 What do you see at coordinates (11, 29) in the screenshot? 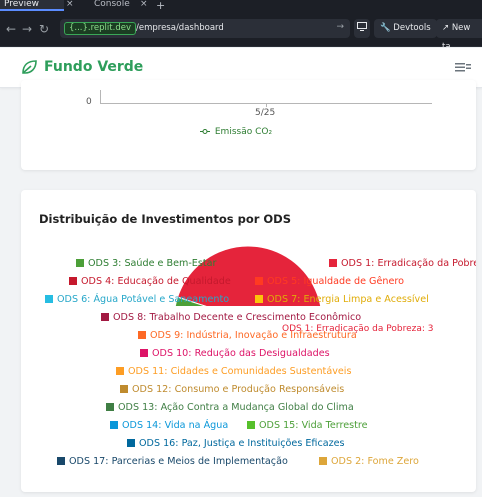
I see `back-arrow-icon: ←` at bounding box center [11, 29].